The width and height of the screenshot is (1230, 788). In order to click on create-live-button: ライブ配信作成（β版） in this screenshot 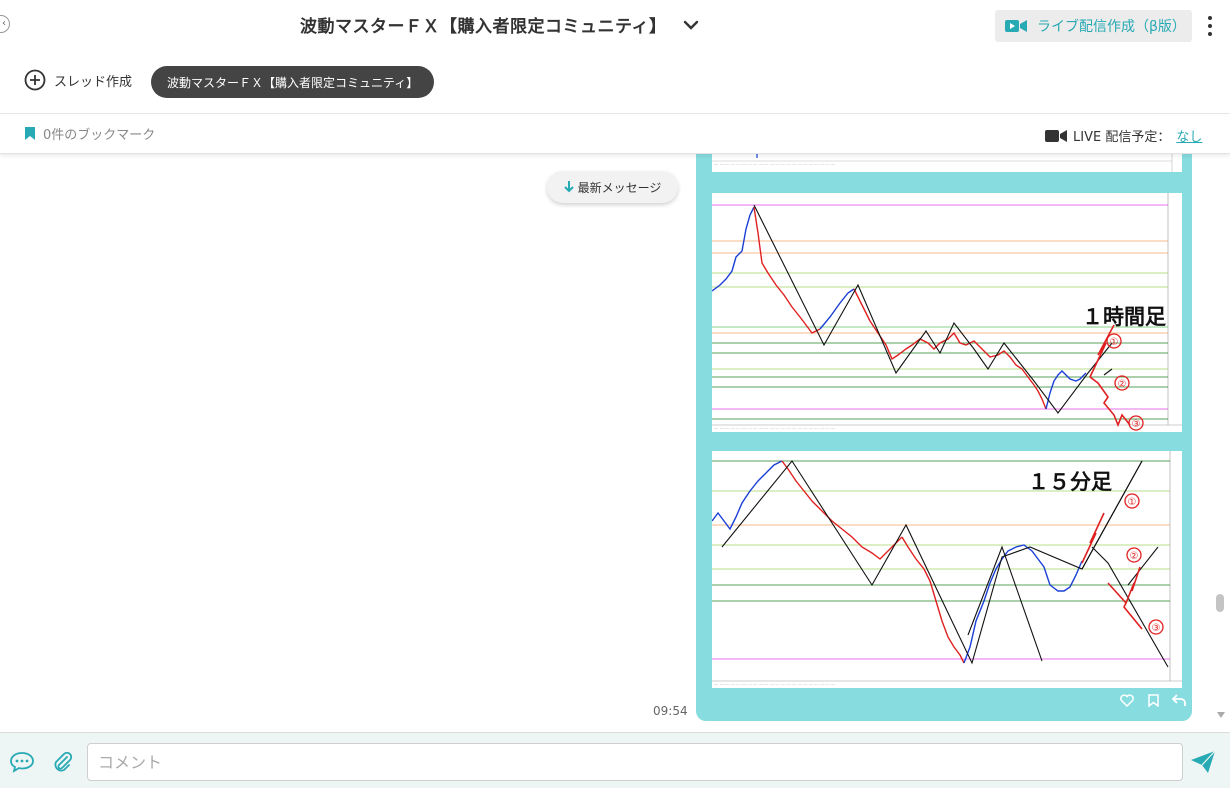, I will do `click(1093, 26)`.